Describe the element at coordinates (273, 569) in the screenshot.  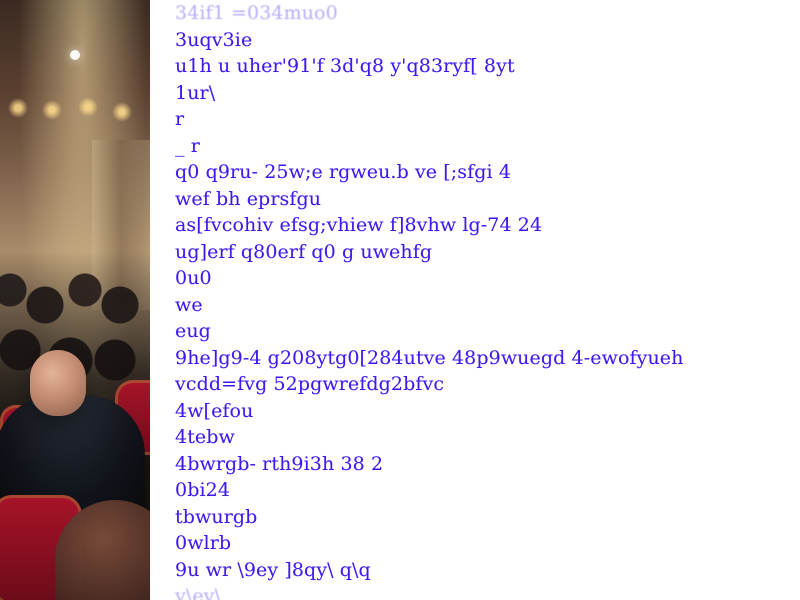
I see `text-line: 9u wr \9ey ]8qy\ q\q` at that location.